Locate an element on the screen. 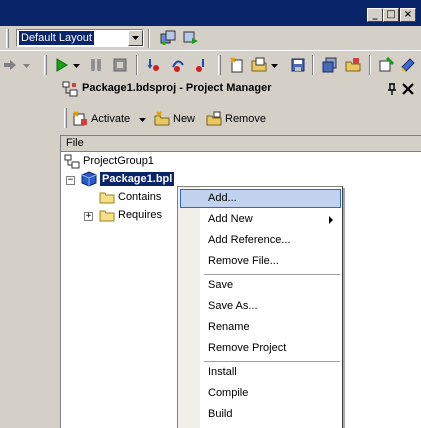  pin-icon is located at coordinates (392, 89).